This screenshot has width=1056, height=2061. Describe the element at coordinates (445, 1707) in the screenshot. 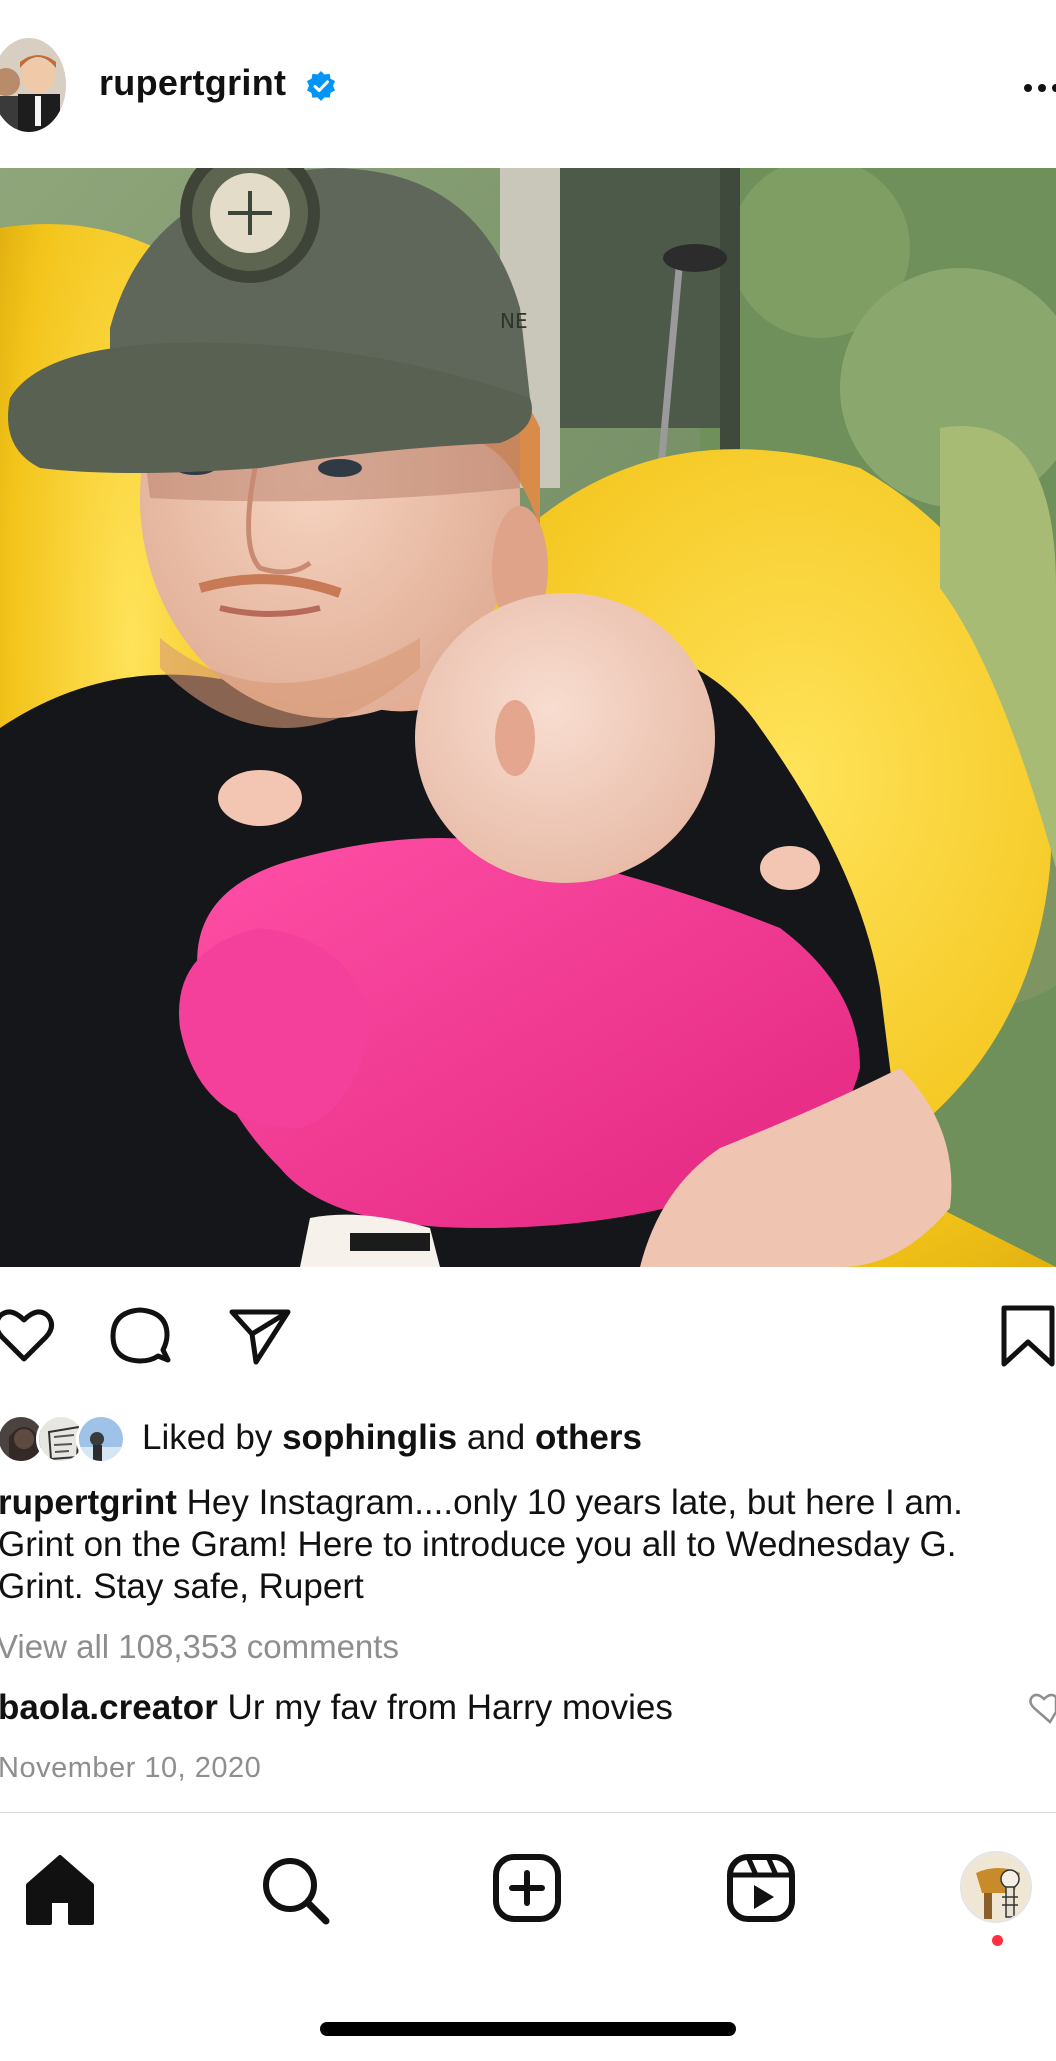

I see `comment-text: Ur my fav from Harry movies` at that location.